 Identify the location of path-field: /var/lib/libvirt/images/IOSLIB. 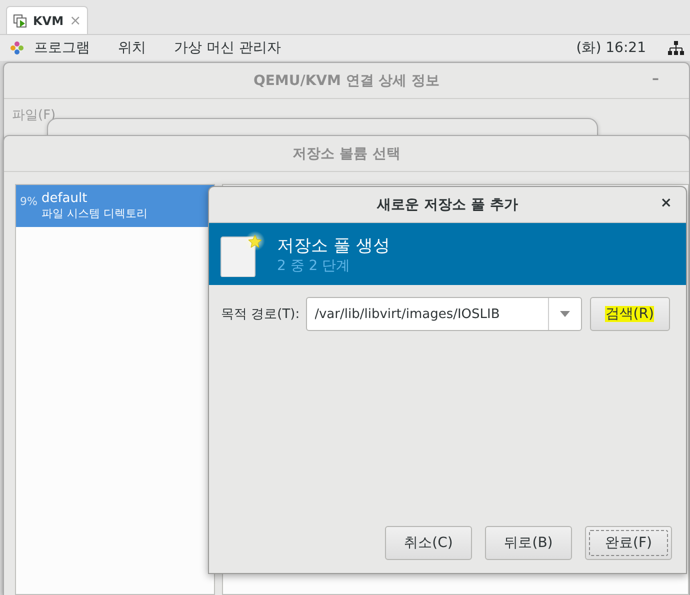
(427, 314).